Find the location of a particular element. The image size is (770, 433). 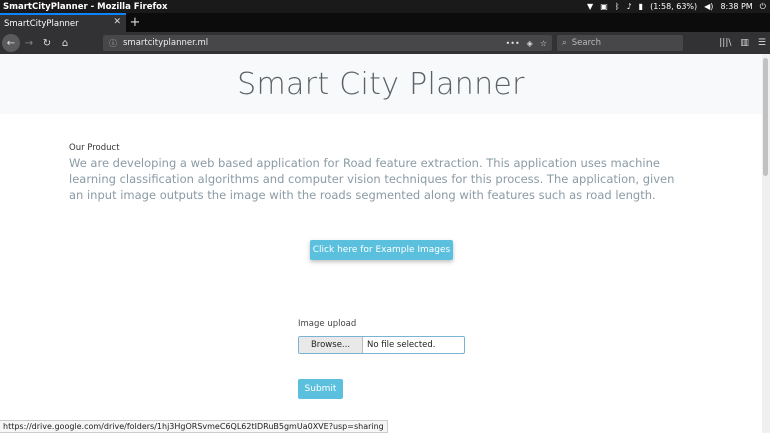

back-arrow-icon: ← is located at coordinates (11, 43).